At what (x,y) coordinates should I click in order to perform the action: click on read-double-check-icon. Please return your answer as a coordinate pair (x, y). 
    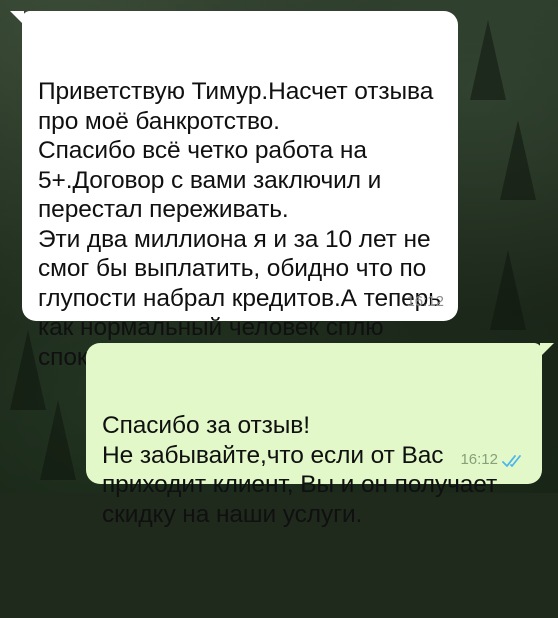
    Looking at the image, I should click on (511, 461).